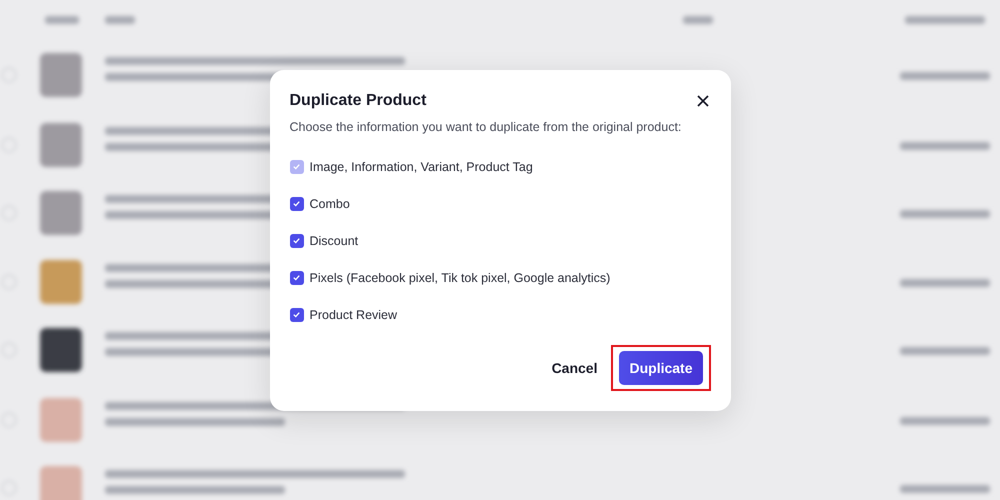  What do you see at coordinates (486, 127) in the screenshot?
I see `dialog-description: Choose the information you want to duplicate from the original product:` at bounding box center [486, 127].